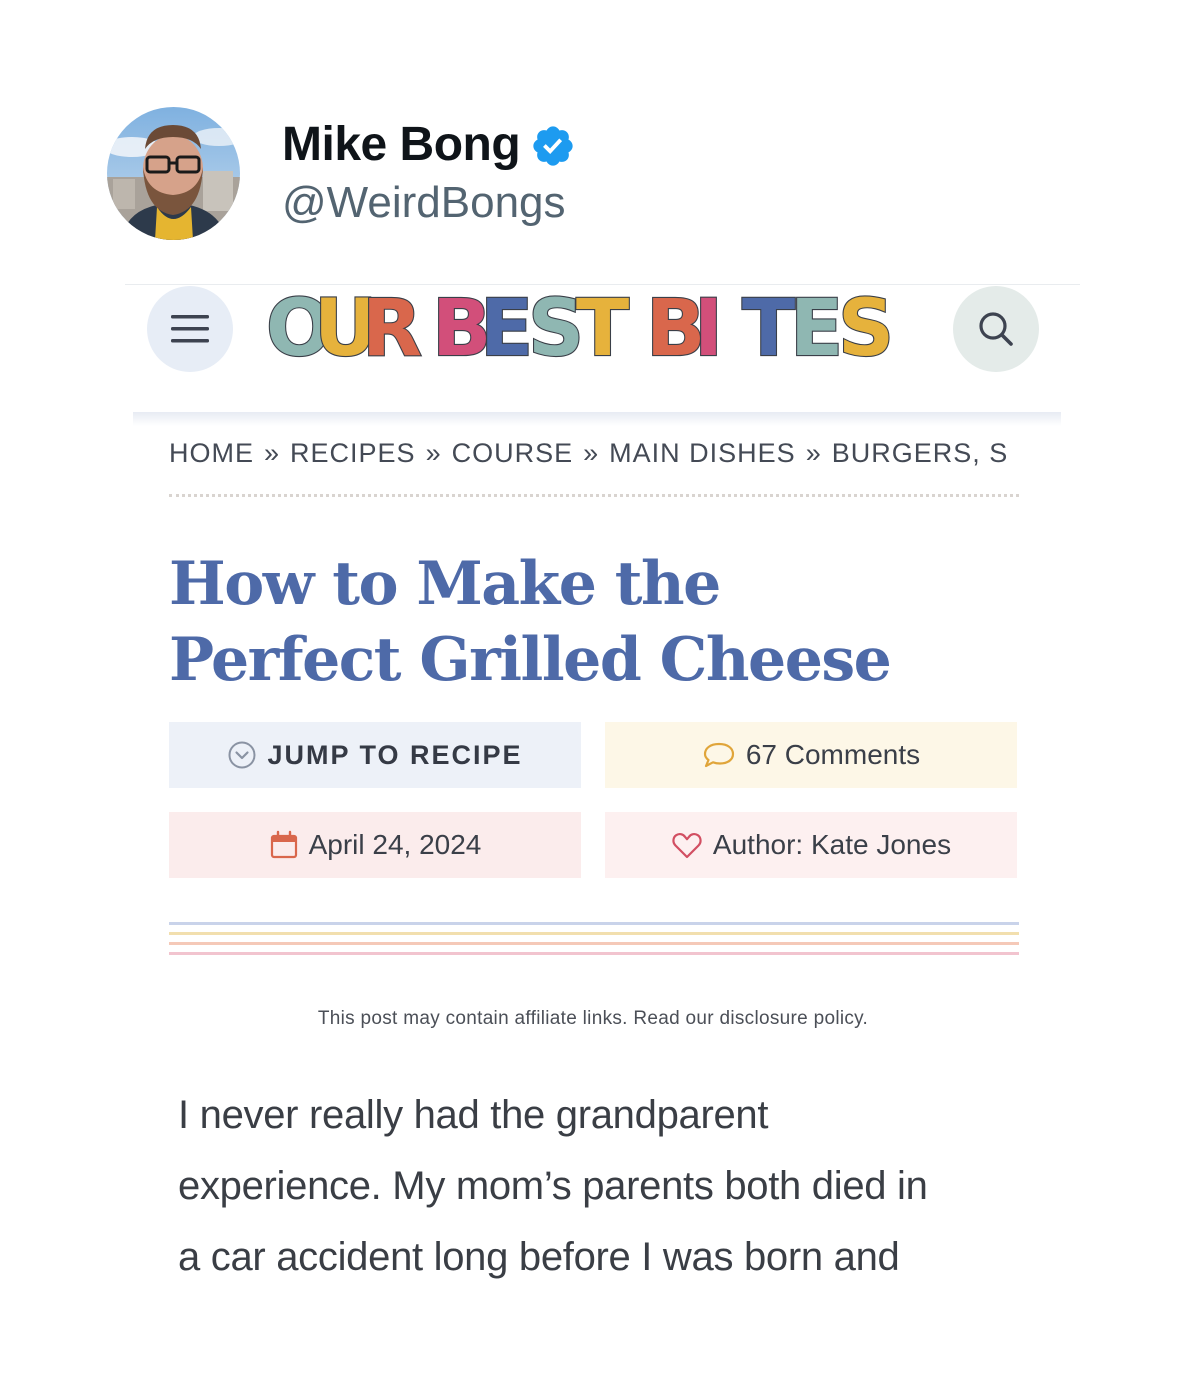 The height and width of the screenshot is (1386, 1200). I want to click on calendar-icon, so click(283, 844).